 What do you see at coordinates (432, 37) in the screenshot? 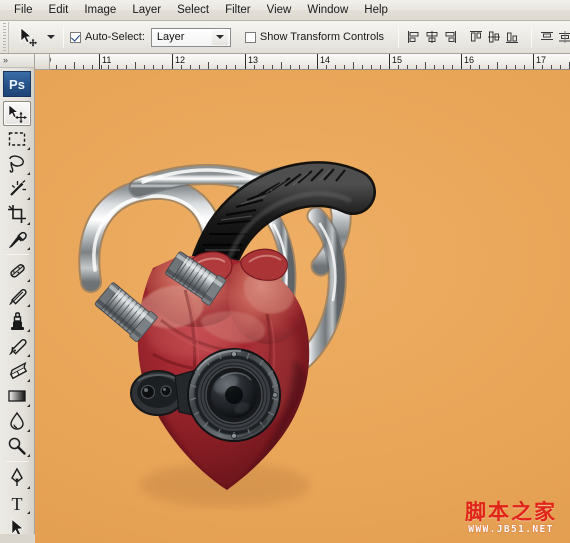
I see `align-horizontal-centers-button` at bounding box center [432, 37].